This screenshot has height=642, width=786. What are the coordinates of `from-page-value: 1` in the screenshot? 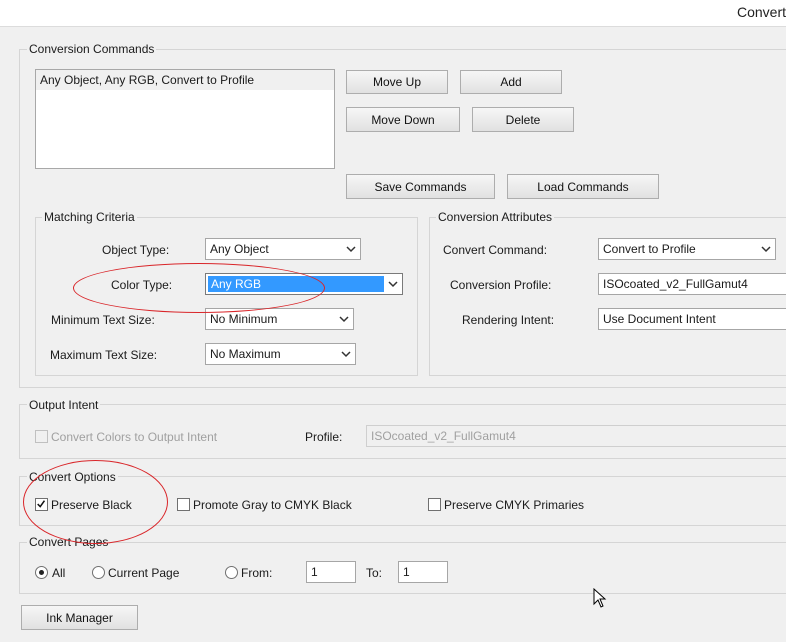 It's located at (314, 572).